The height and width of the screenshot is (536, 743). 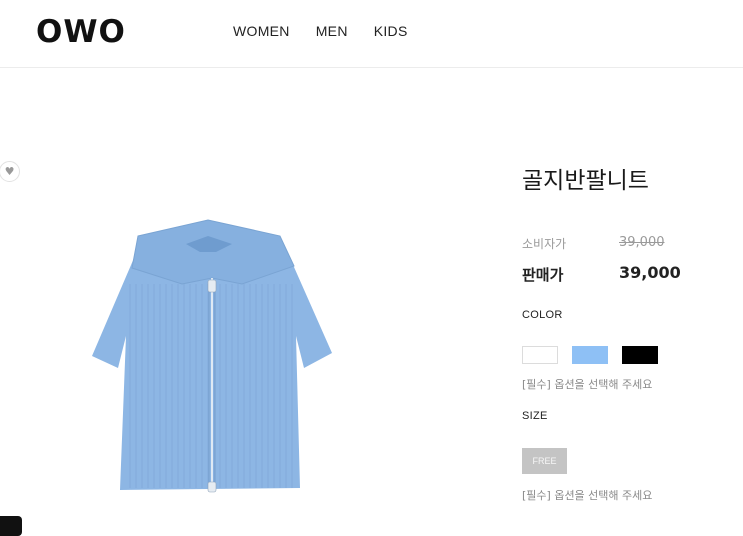 I want to click on sale-price: 39,000, so click(x=650, y=272).